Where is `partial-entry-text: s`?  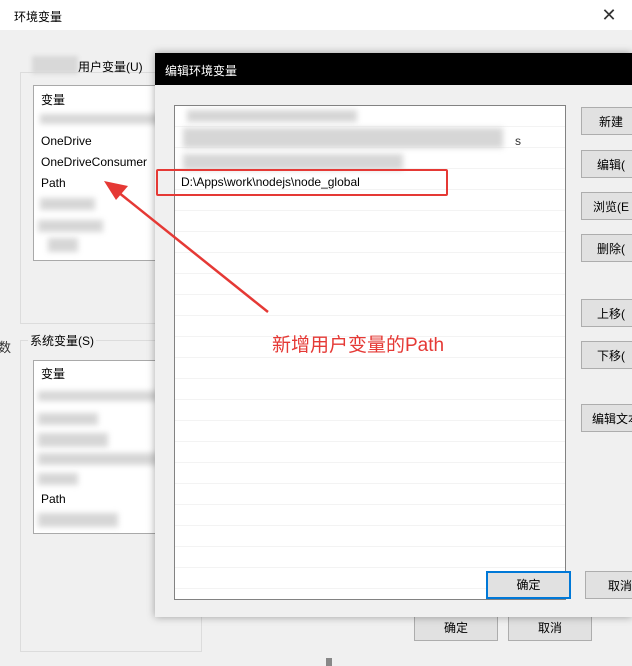
partial-entry-text: s is located at coordinates (518, 141).